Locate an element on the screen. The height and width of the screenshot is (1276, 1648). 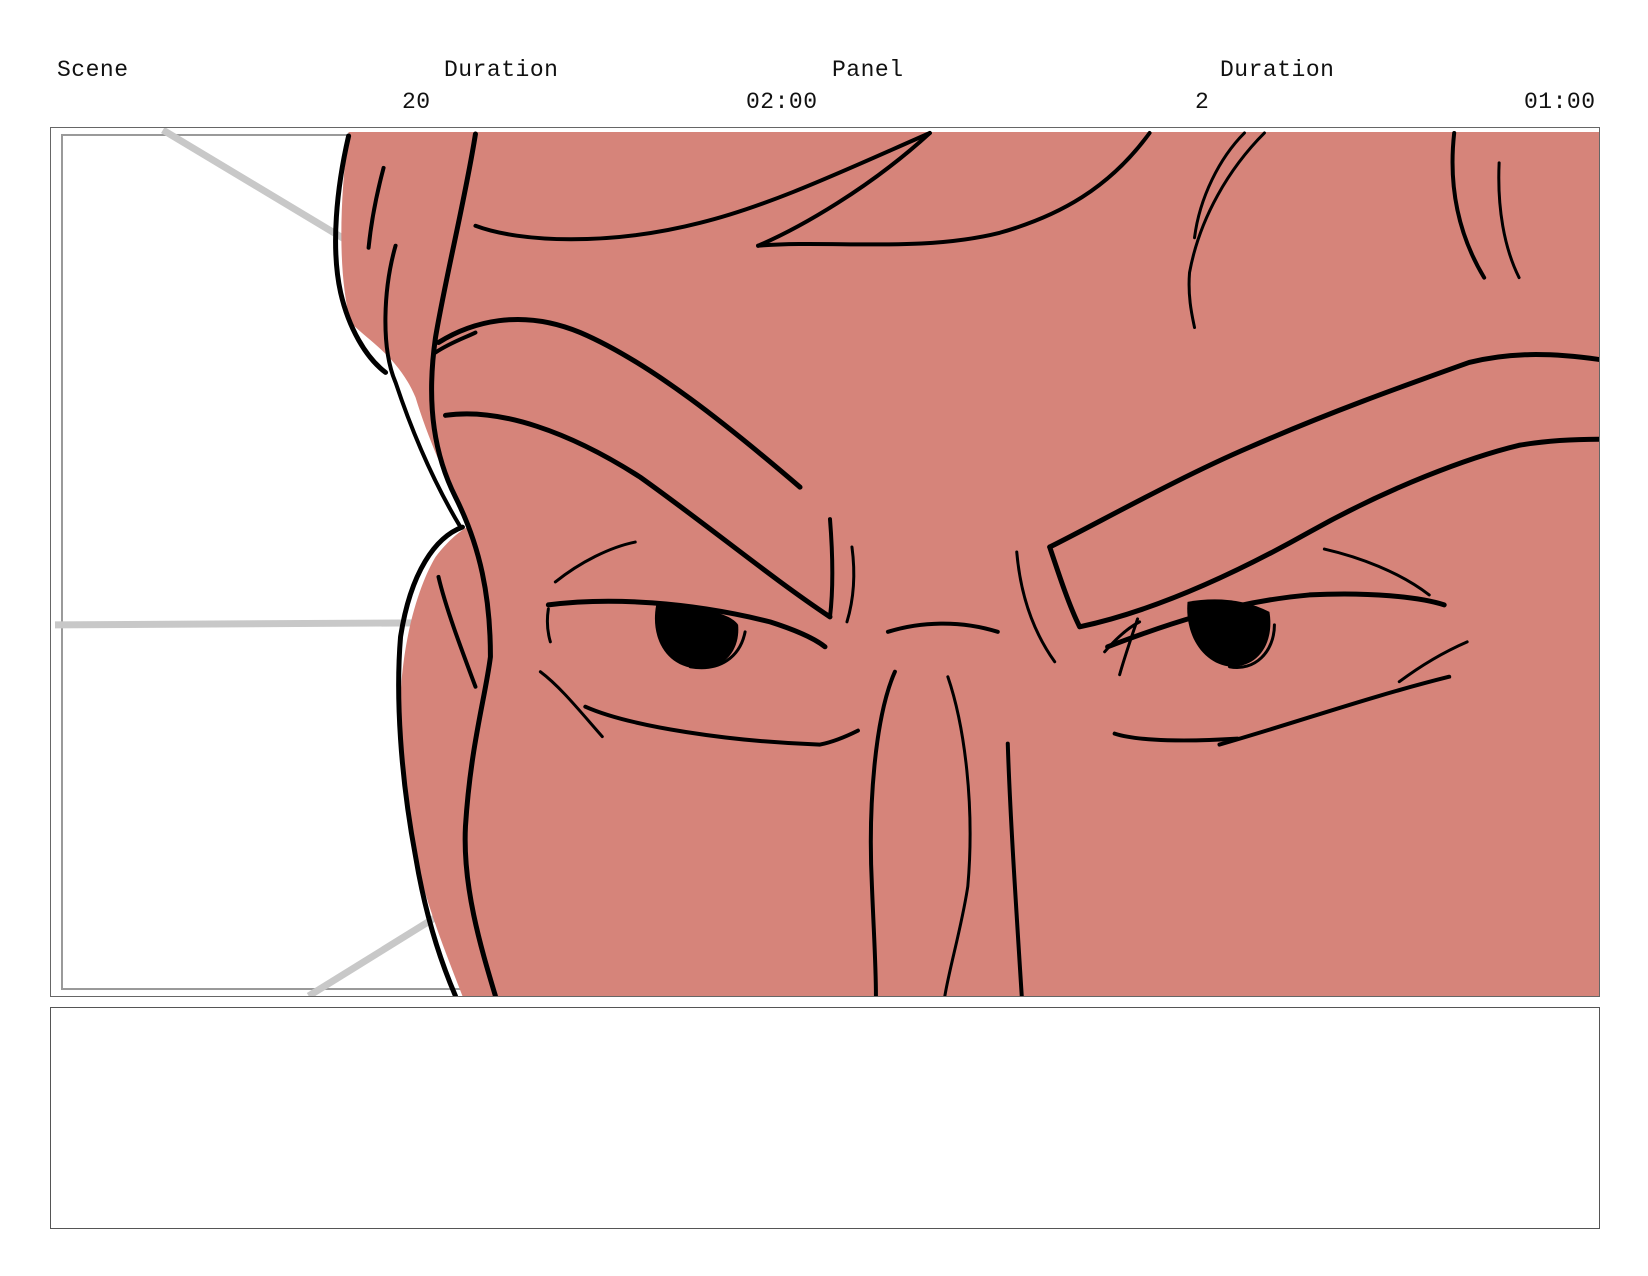
panel-notes-text is located at coordinates (825, 1020).